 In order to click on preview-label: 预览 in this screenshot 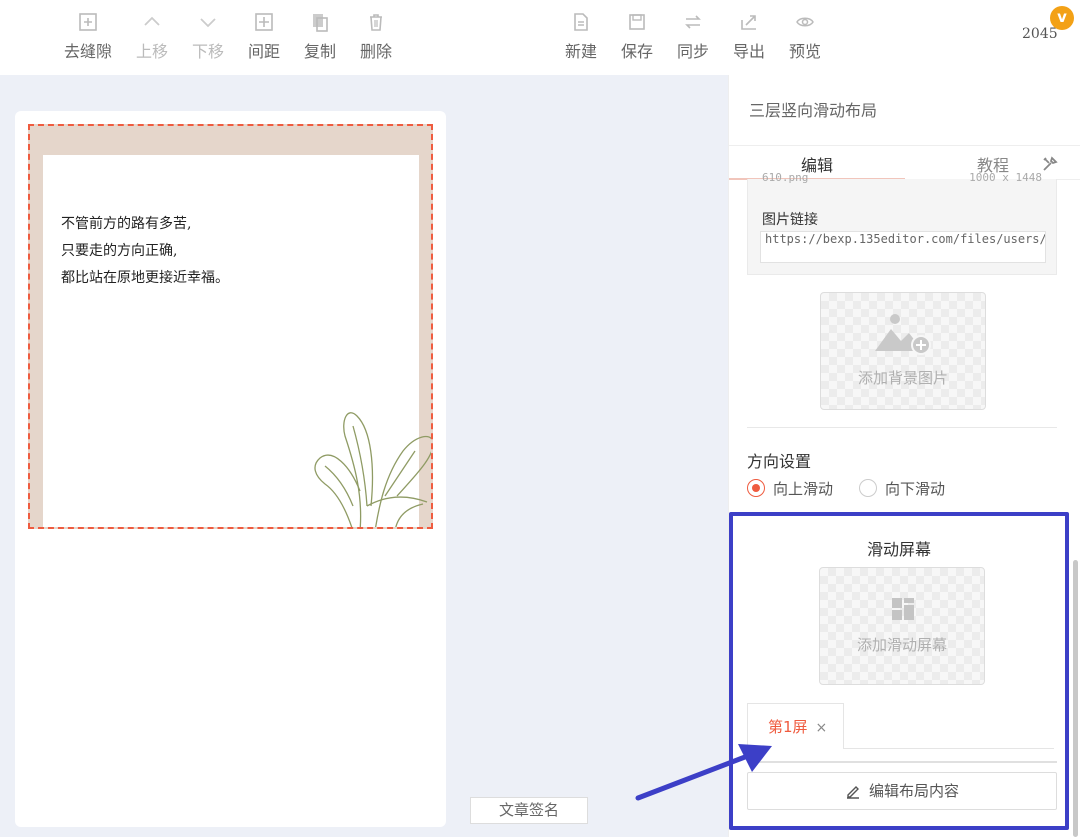, I will do `click(804, 51)`.